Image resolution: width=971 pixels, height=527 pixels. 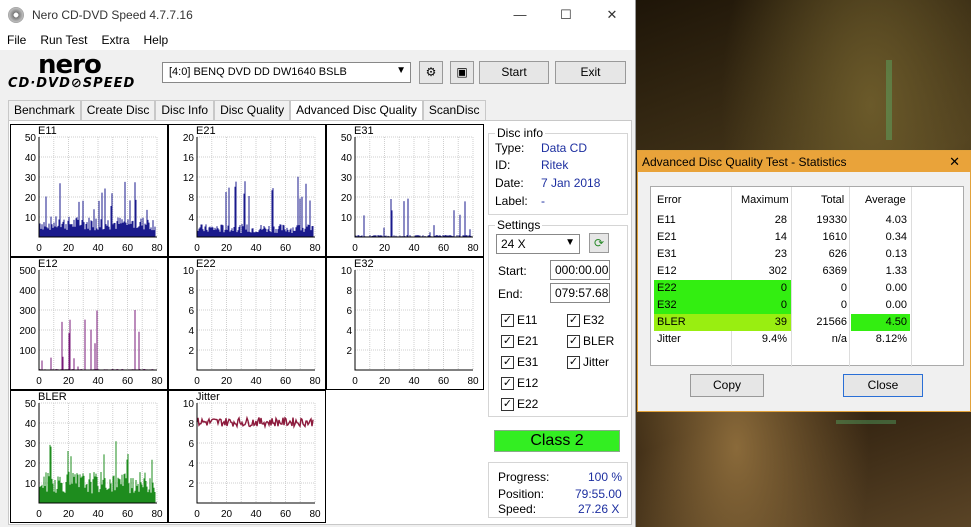 I want to click on chart-plot: 500 400 300 200 100 0 20 40 60 80, so click(x=91, y=326).